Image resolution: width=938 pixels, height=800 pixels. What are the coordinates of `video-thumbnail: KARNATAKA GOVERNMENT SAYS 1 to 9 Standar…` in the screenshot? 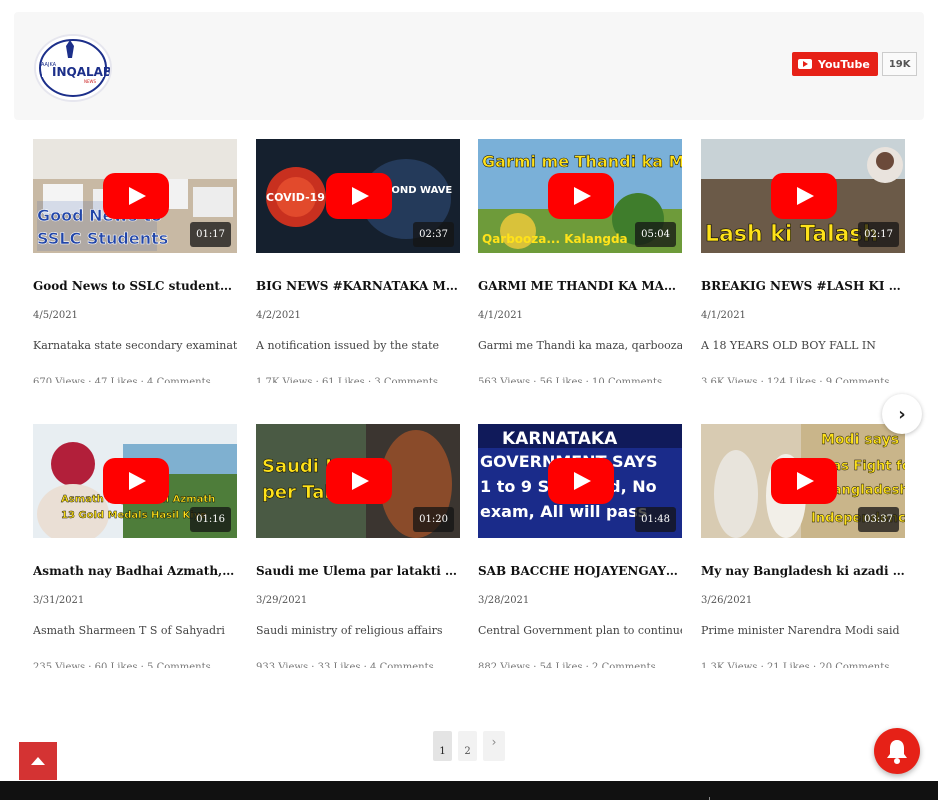 It's located at (580, 481).